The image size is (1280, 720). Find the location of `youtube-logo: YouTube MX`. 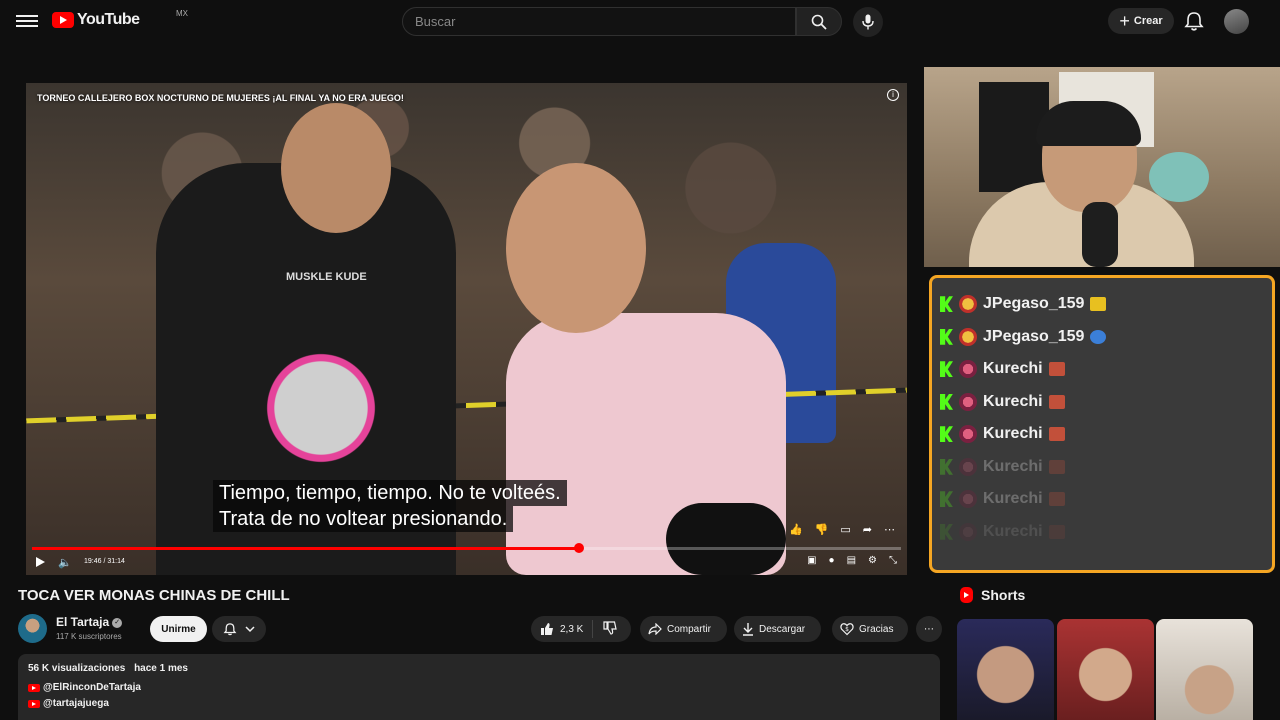

youtube-logo: YouTube MX is located at coordinates (120, 19).